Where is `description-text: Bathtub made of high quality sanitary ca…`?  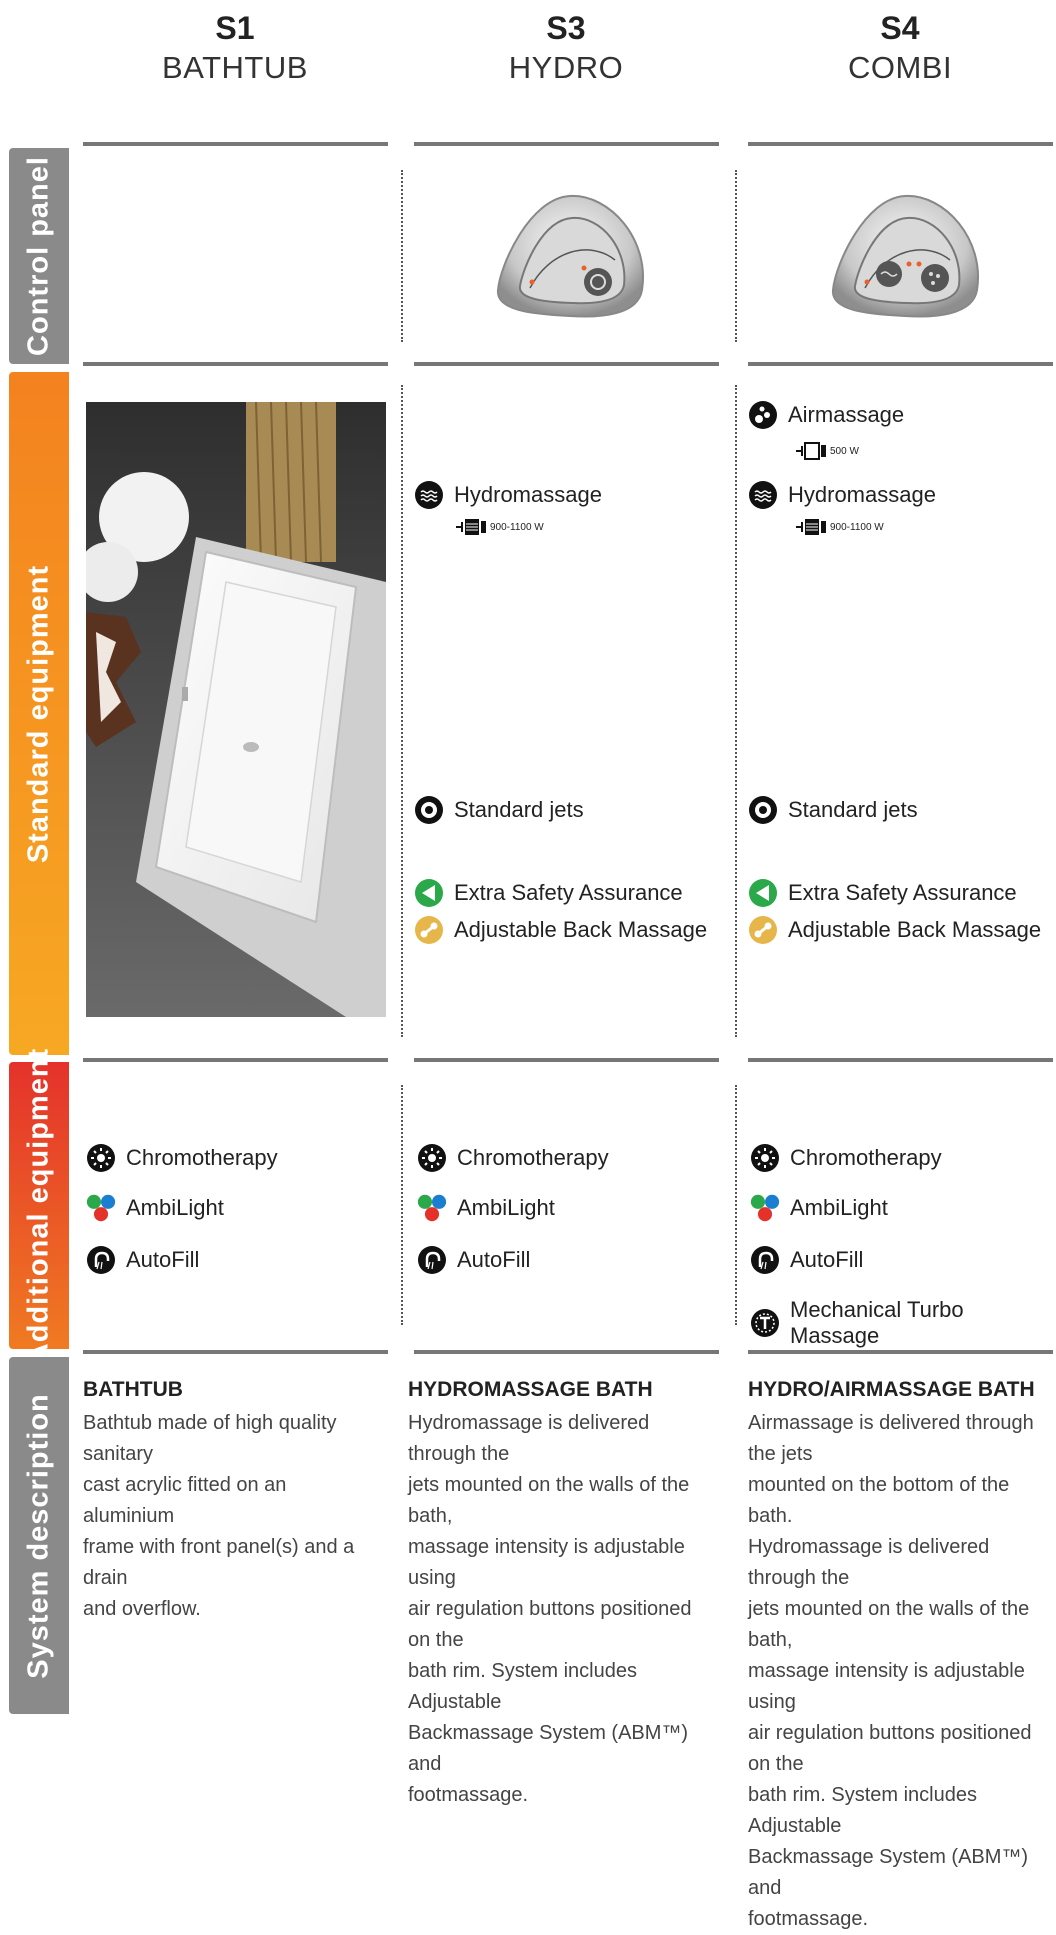
description-text: Bathtub made of high quality sanitary ca… is located at coordinates (233, 1516).